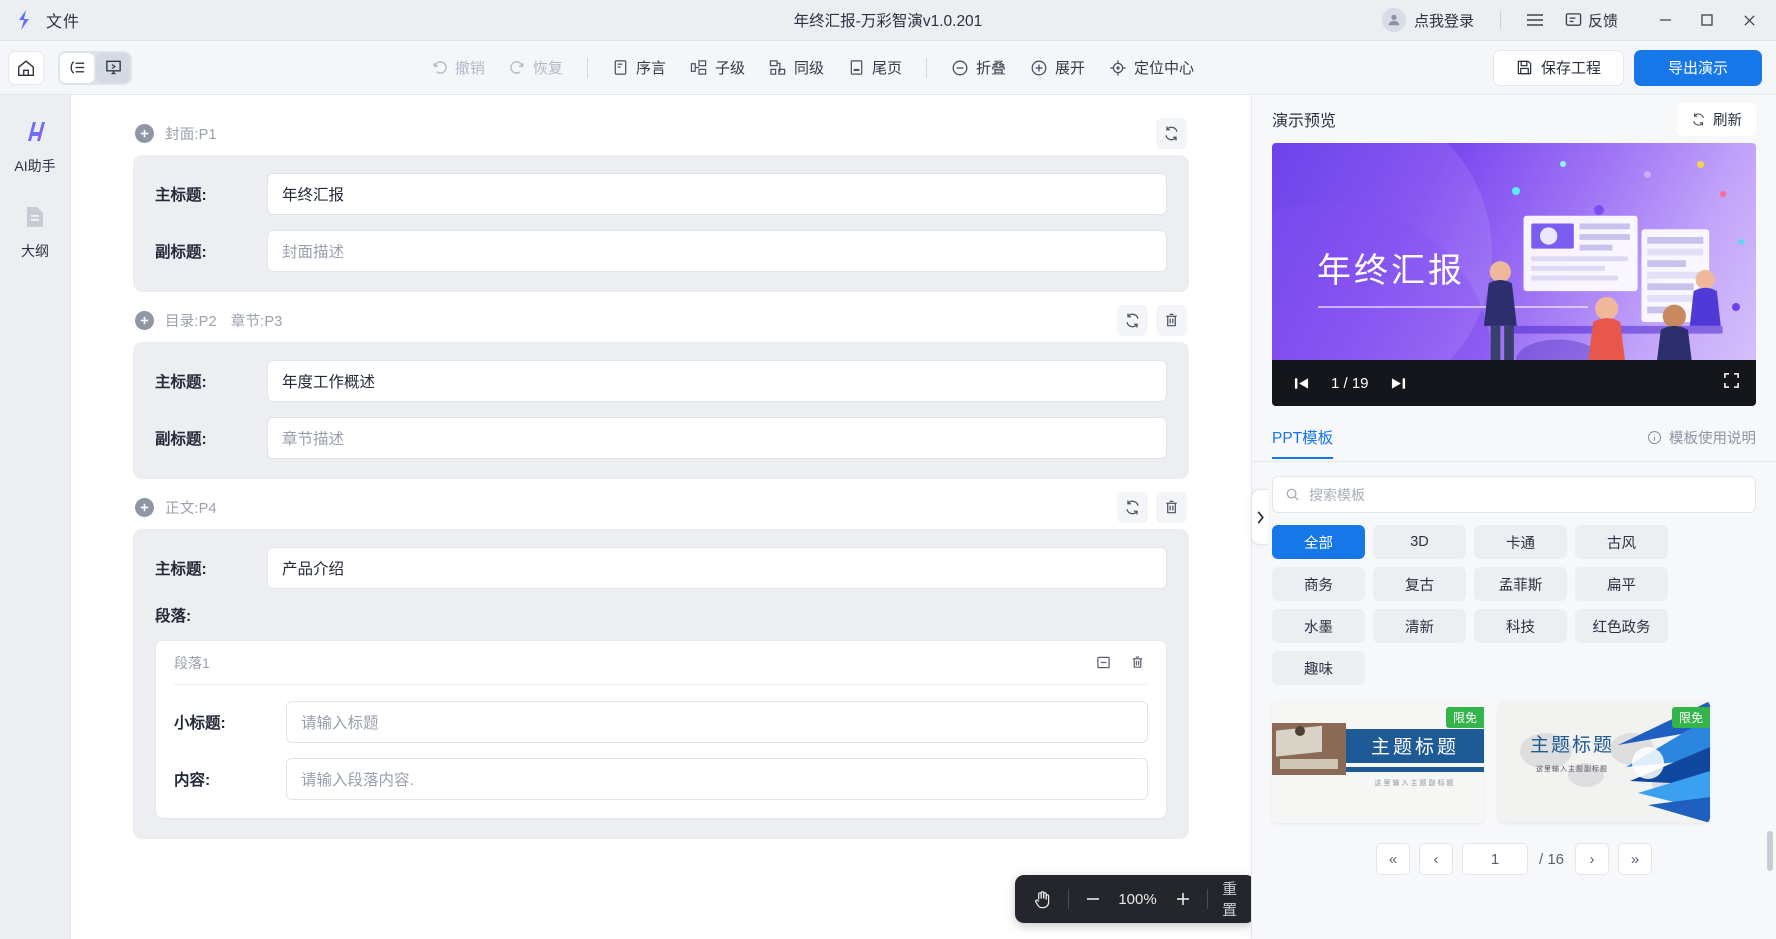 The width and height of the screenshot is (1776, 939). What do you see at coordinates (191, 508) in the screenshot?
I see `section-title: 正文:P4` at bounding box center [191, 508].